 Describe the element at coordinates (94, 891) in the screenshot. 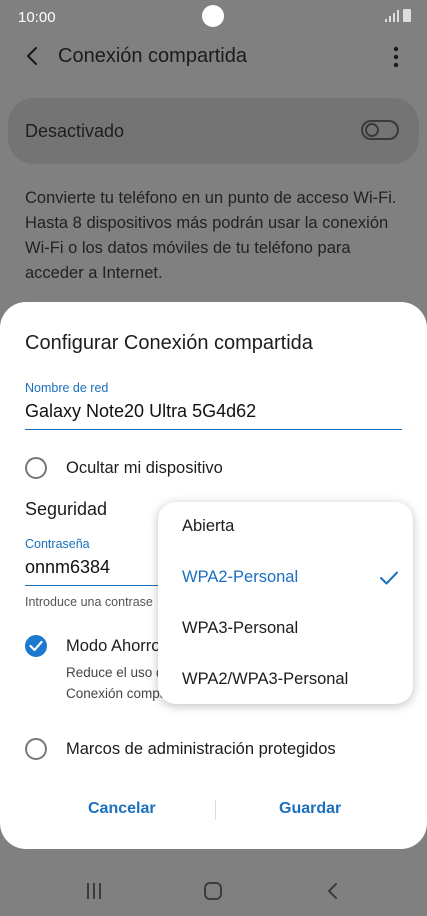

I see `recents-icon` at that location.